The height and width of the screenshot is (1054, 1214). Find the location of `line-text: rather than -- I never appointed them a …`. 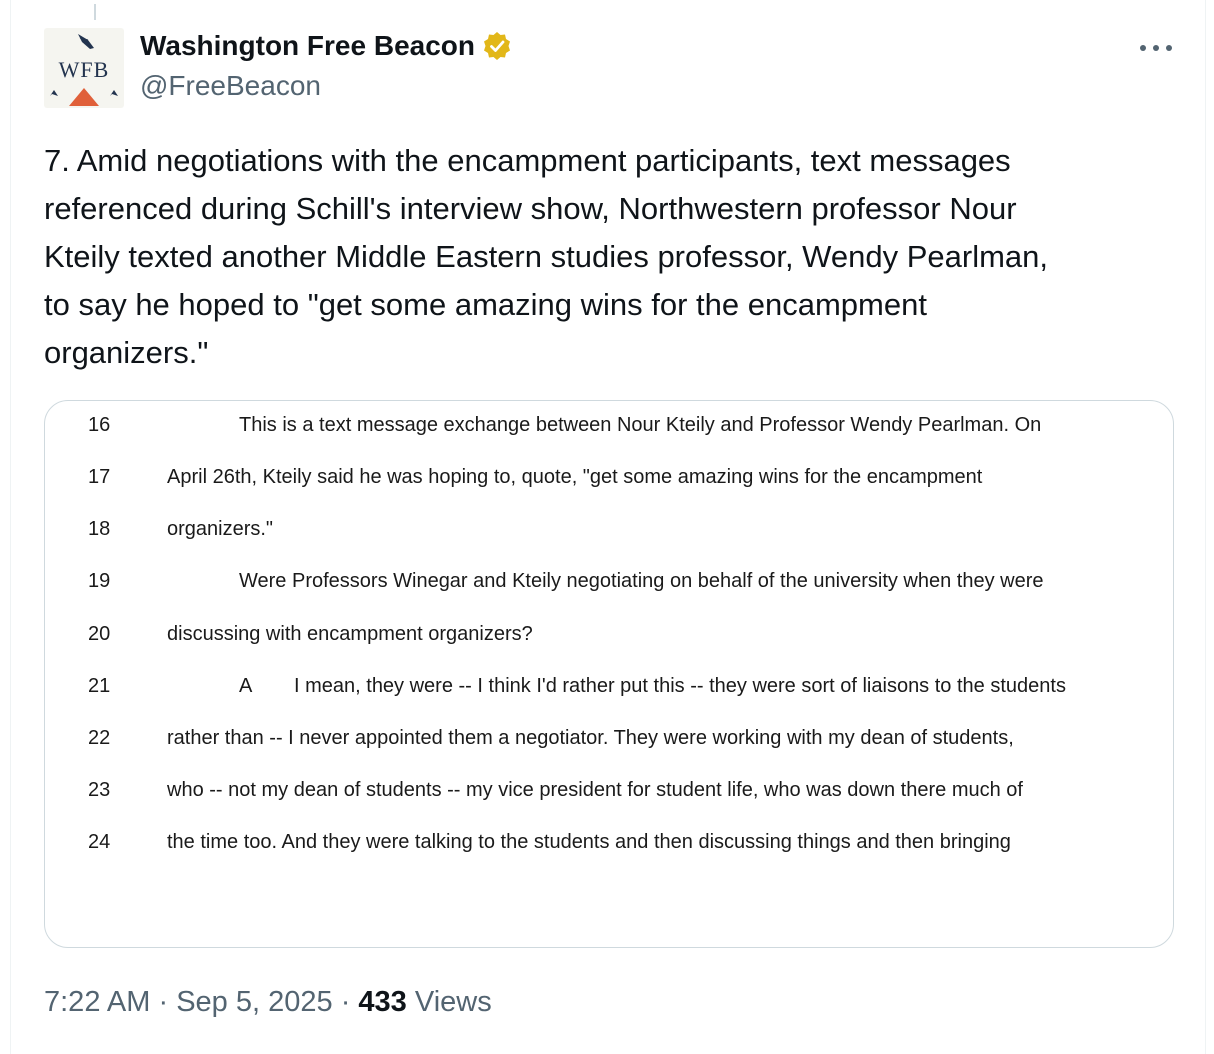

line-text: rather than -- I never appointed them a … is located at coordinates (590, 738).